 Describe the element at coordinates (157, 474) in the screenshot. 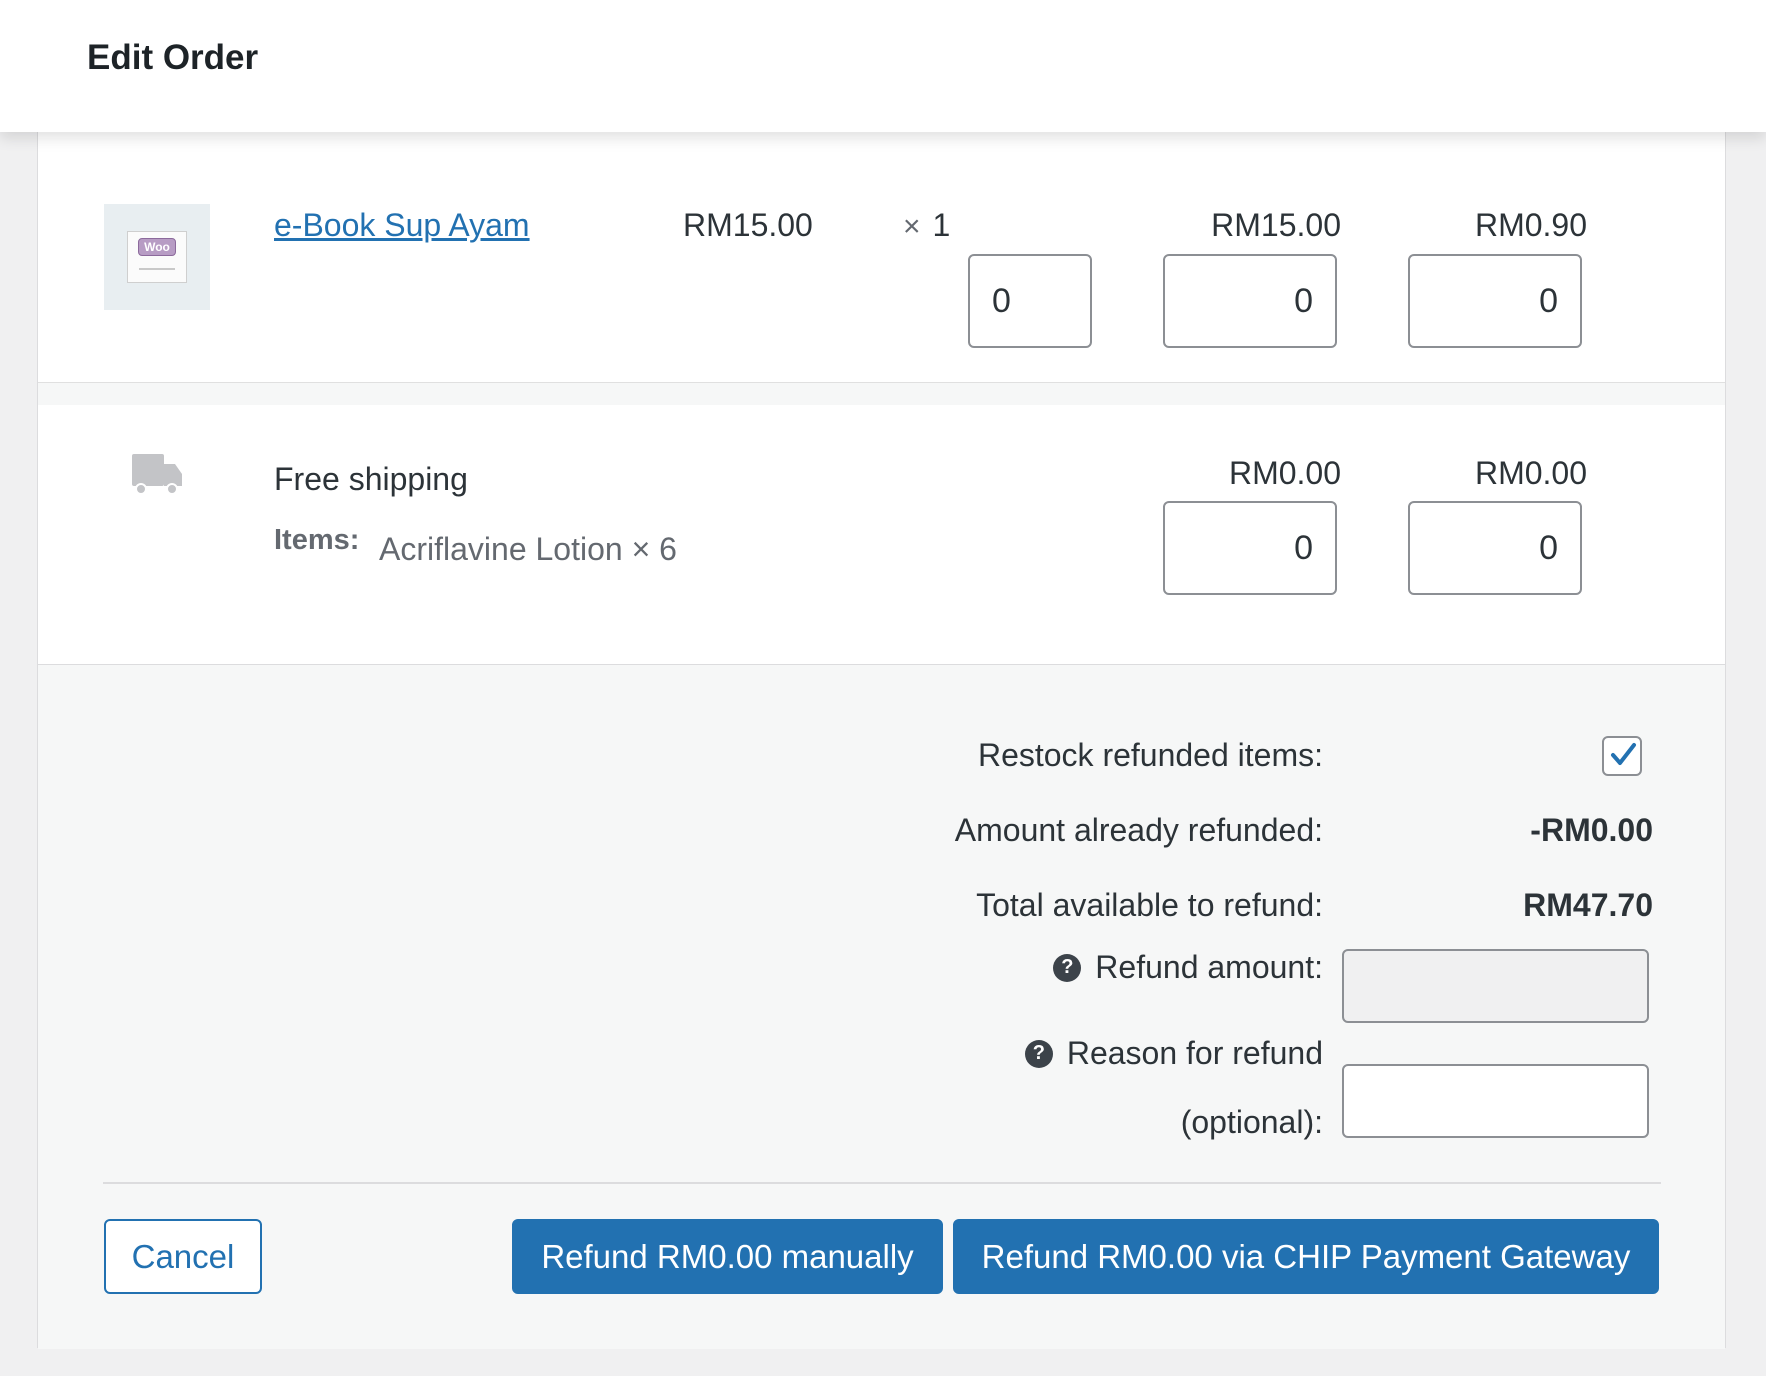

I see `truck-icon` at that location.